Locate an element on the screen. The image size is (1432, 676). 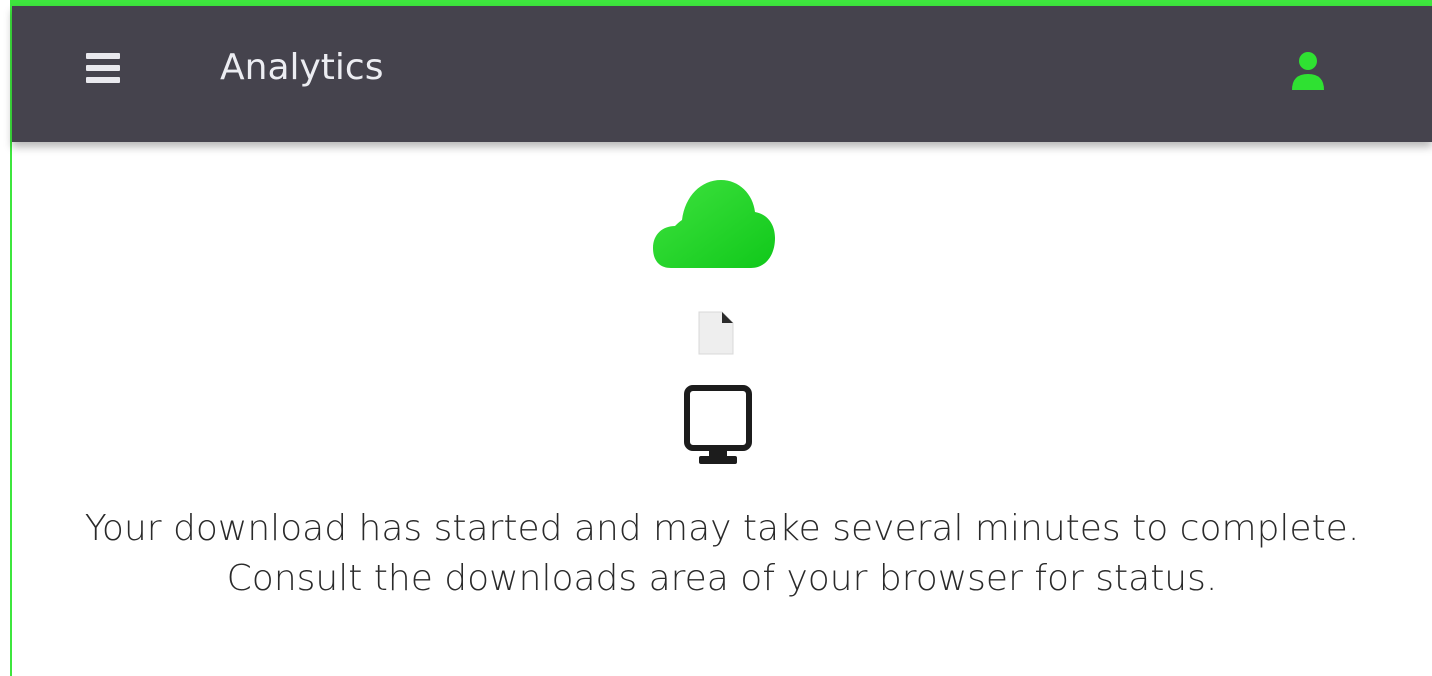
cloud-icon is located at coordinates (714, 226).